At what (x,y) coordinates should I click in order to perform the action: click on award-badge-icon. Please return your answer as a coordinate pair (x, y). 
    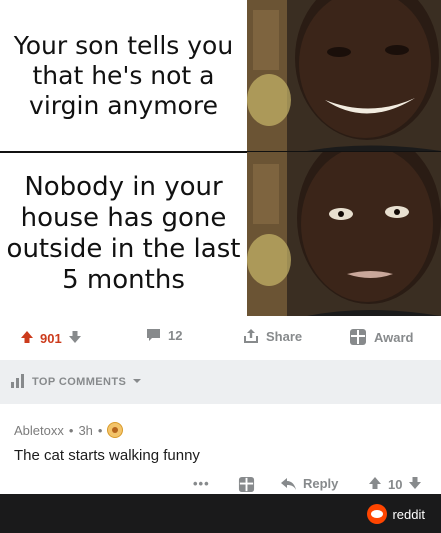
    Looking at the image, I should click on (115, 430).